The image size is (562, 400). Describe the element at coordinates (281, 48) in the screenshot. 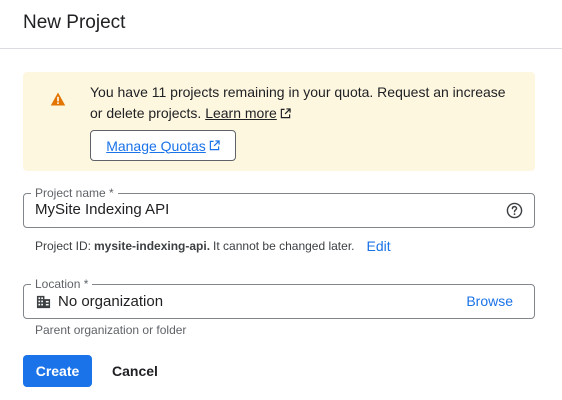

I see `header-divider` at that location.